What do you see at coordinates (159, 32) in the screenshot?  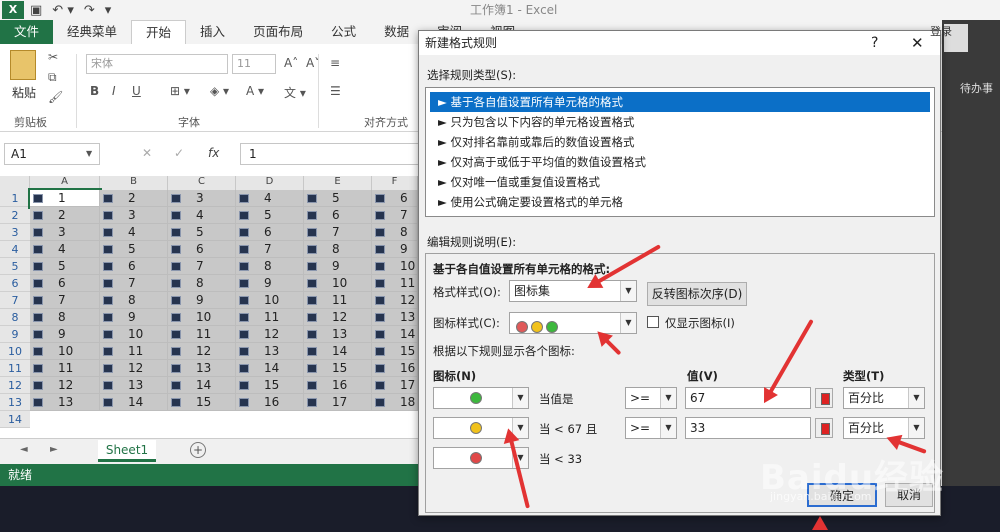 I see `tab-home: 开始` at bounding box center [159, 32].